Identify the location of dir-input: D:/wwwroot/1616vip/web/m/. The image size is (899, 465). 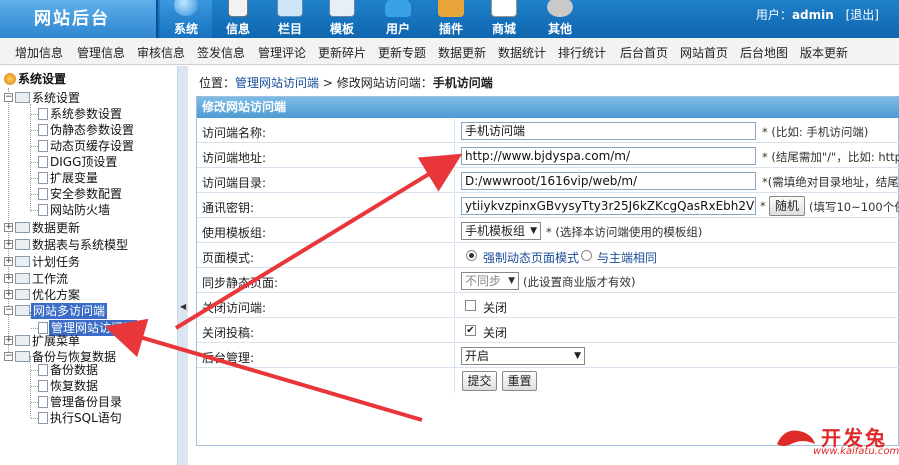
(608, 181).